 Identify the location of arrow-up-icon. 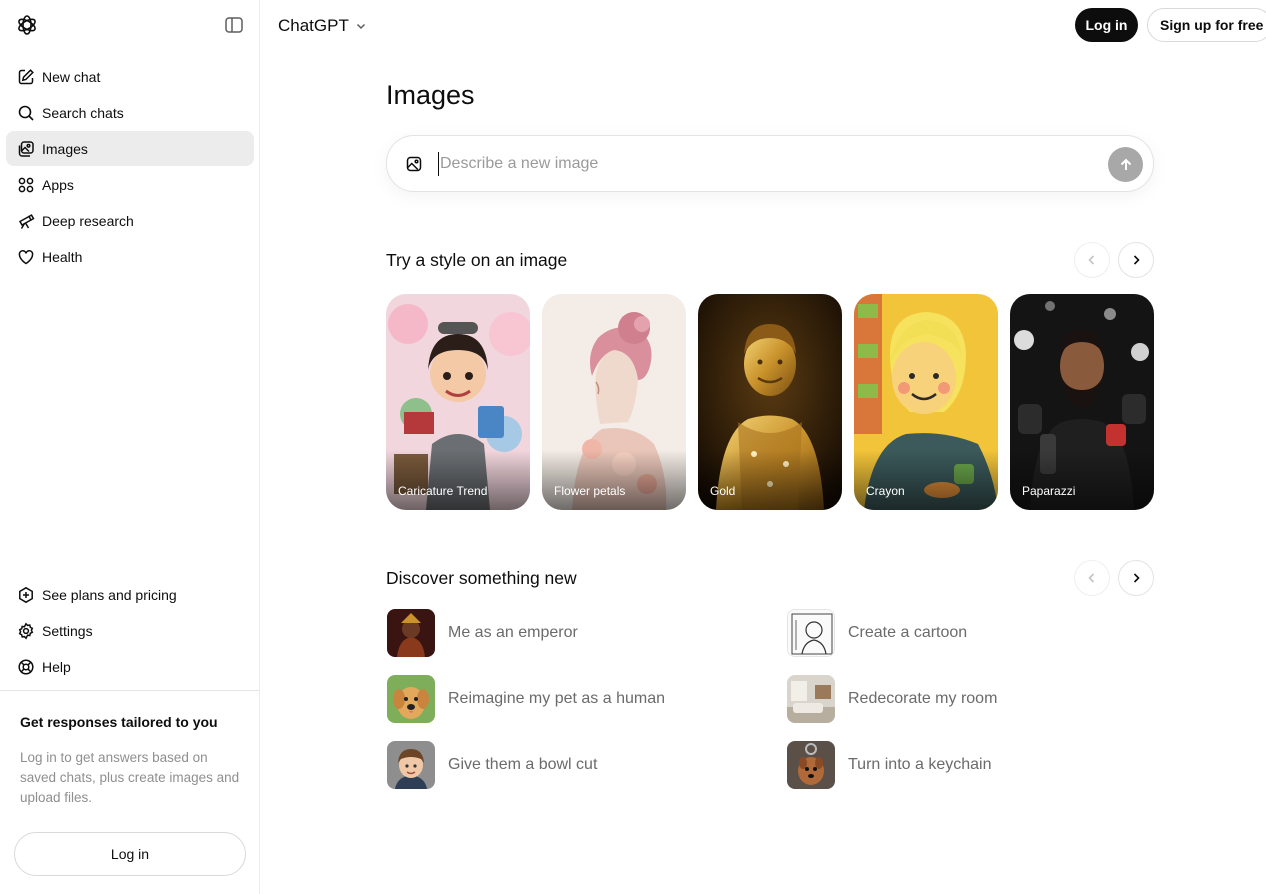
(1125, 164).